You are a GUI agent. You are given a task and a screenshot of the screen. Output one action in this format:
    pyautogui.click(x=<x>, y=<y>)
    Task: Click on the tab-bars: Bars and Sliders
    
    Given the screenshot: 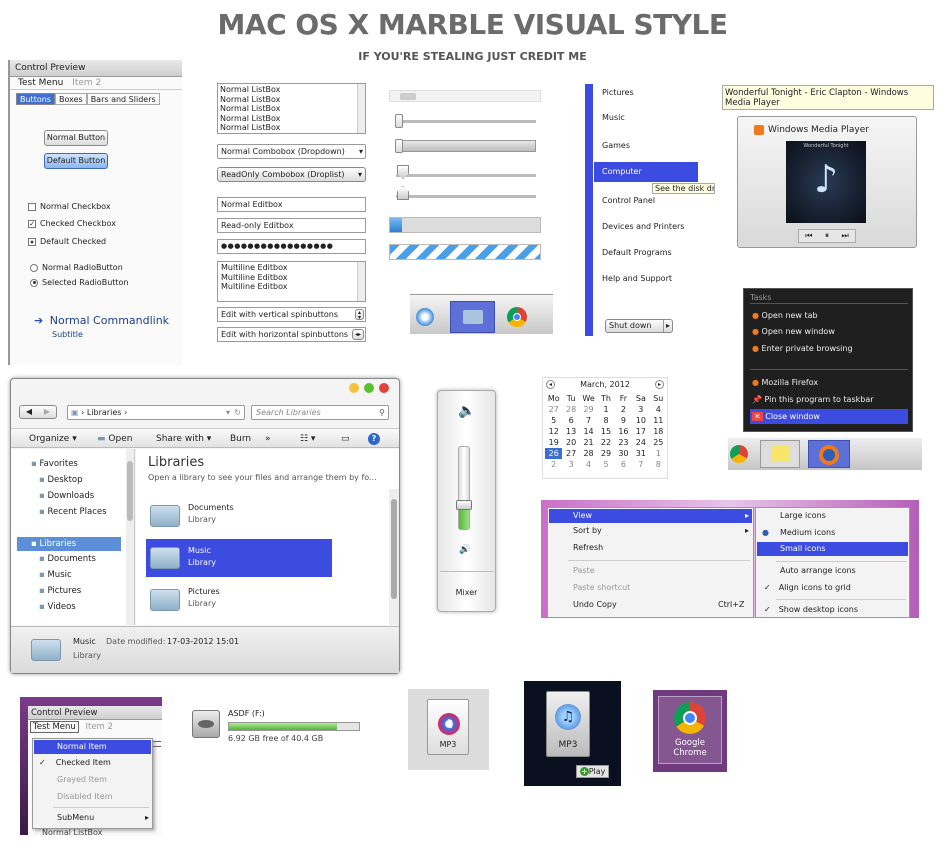 What is the action you would take?
    pyautogui.click(x=123, y=99)
    